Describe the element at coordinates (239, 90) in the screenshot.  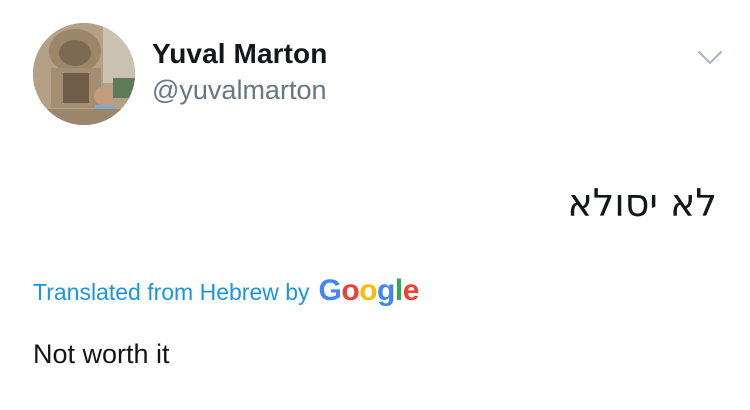
I see `author-handle: @yuvalmarton` at that location.